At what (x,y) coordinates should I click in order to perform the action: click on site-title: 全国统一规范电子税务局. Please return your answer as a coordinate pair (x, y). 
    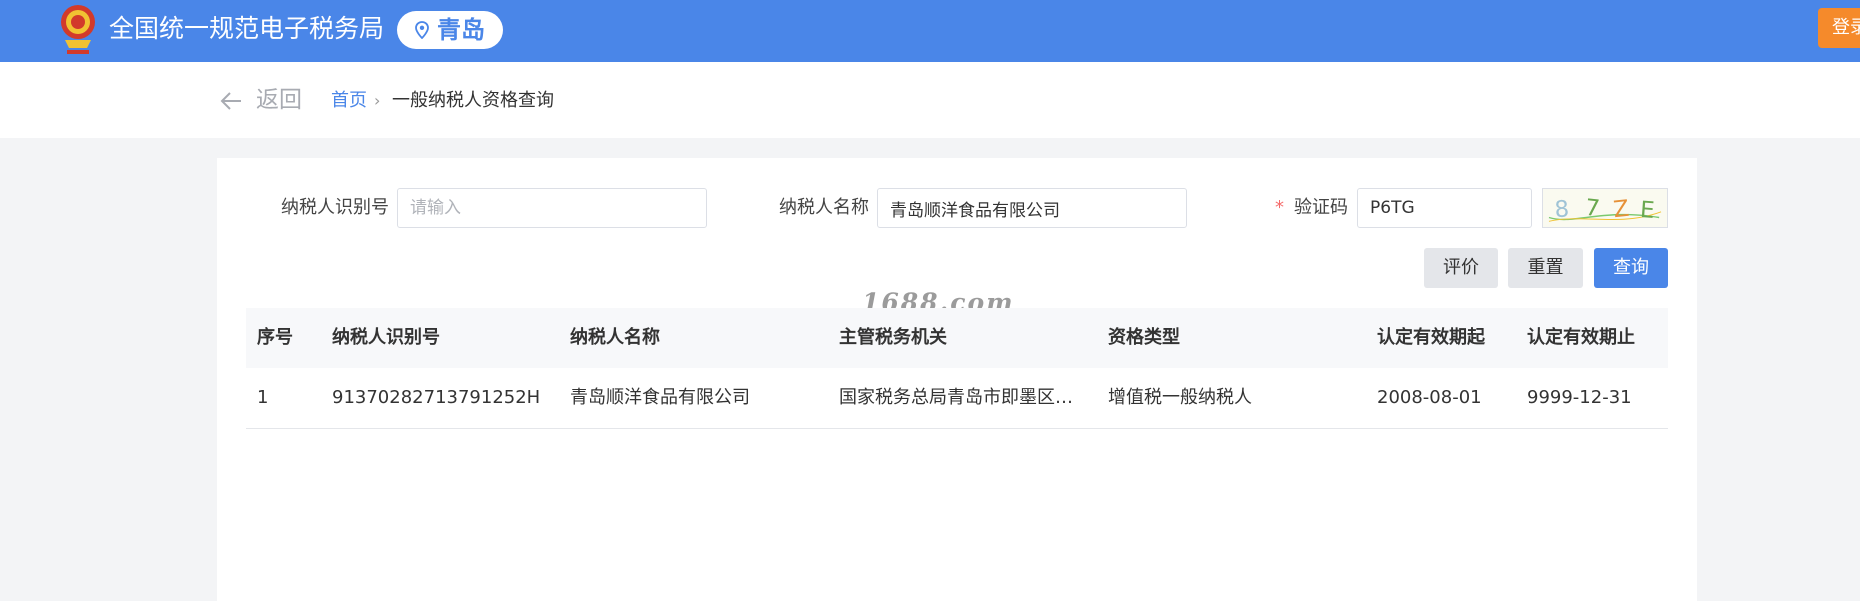
    Looking at the image, I should click on (247, 28).